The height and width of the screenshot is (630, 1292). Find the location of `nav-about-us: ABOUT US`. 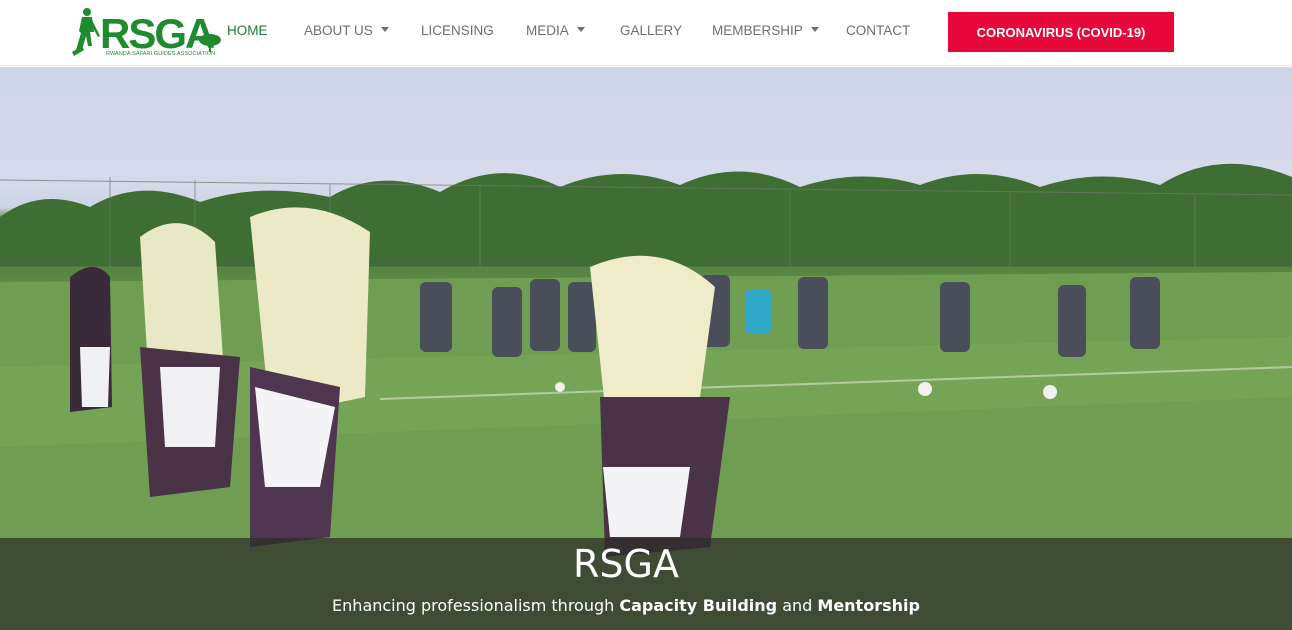

nav-about-us: ABOUT US is located at coordinates (346, 30).